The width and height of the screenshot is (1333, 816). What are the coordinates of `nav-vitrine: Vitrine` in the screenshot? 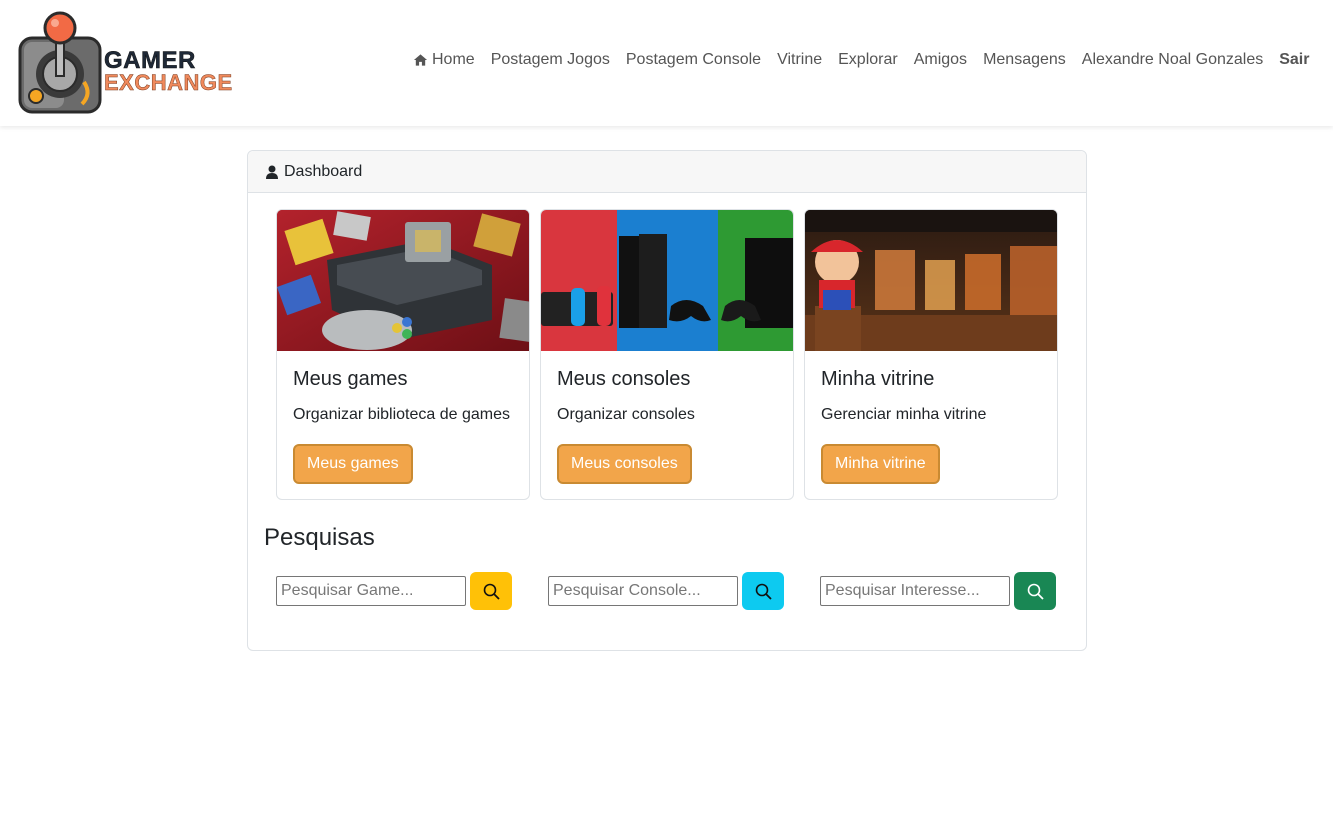 It's located at (799, 60).